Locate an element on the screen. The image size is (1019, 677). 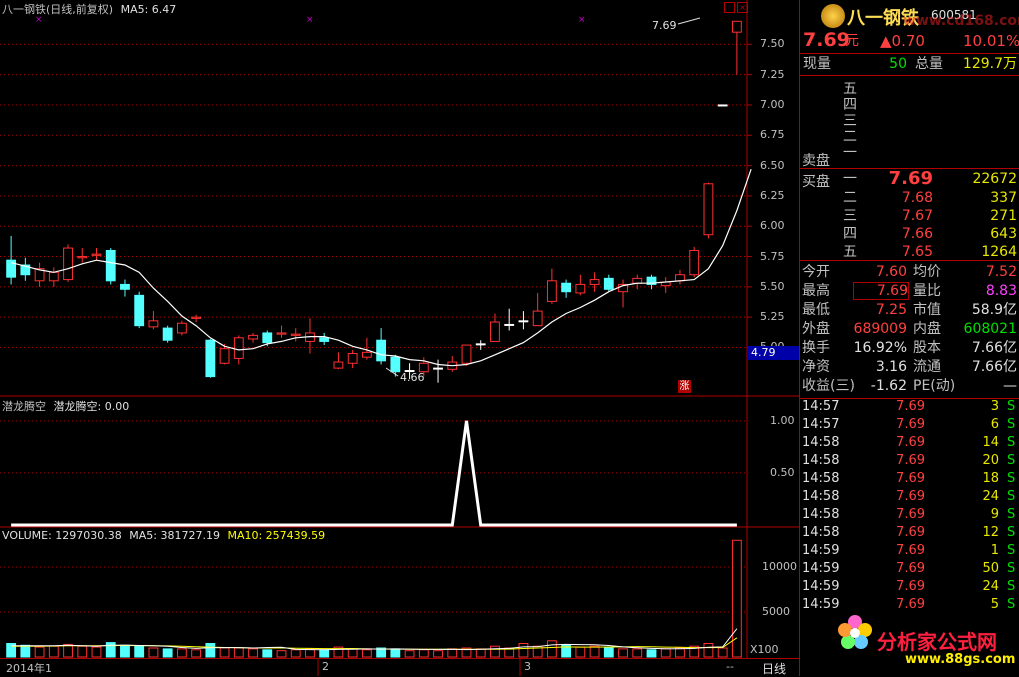
time-label-jan: 2014年1 is located at coordinates (29, 668).